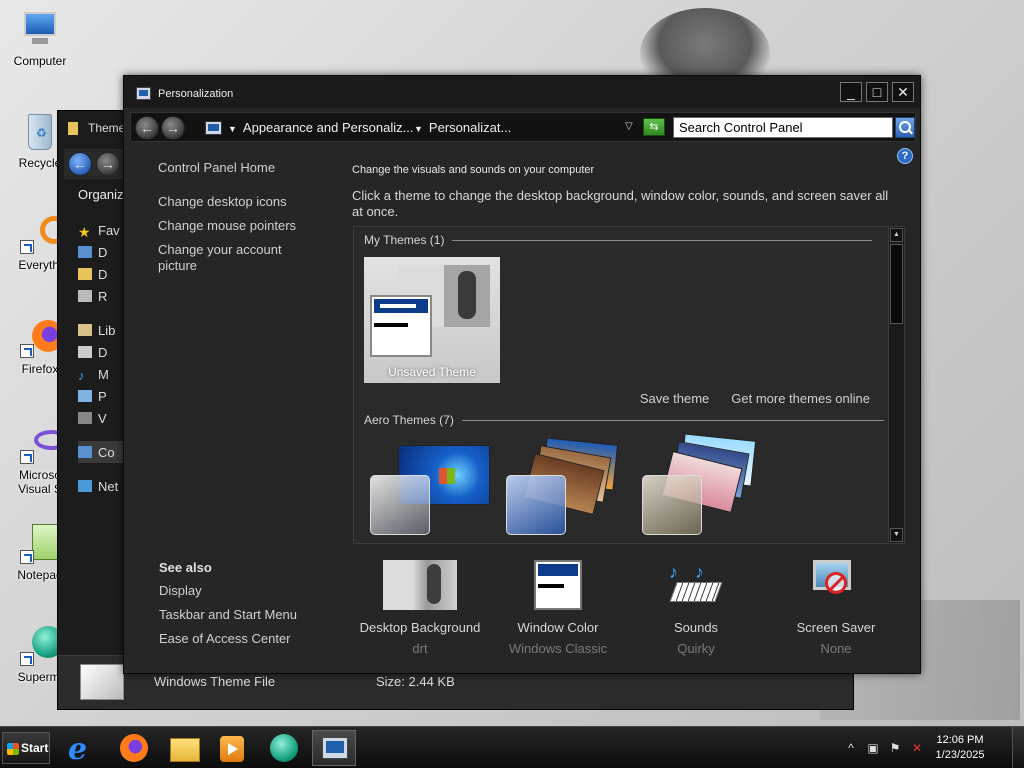 Image resolution: width=1024 pixels, height=768 pixels. I want to click on desktop-icon-computer: Computer, so click(40, 39).